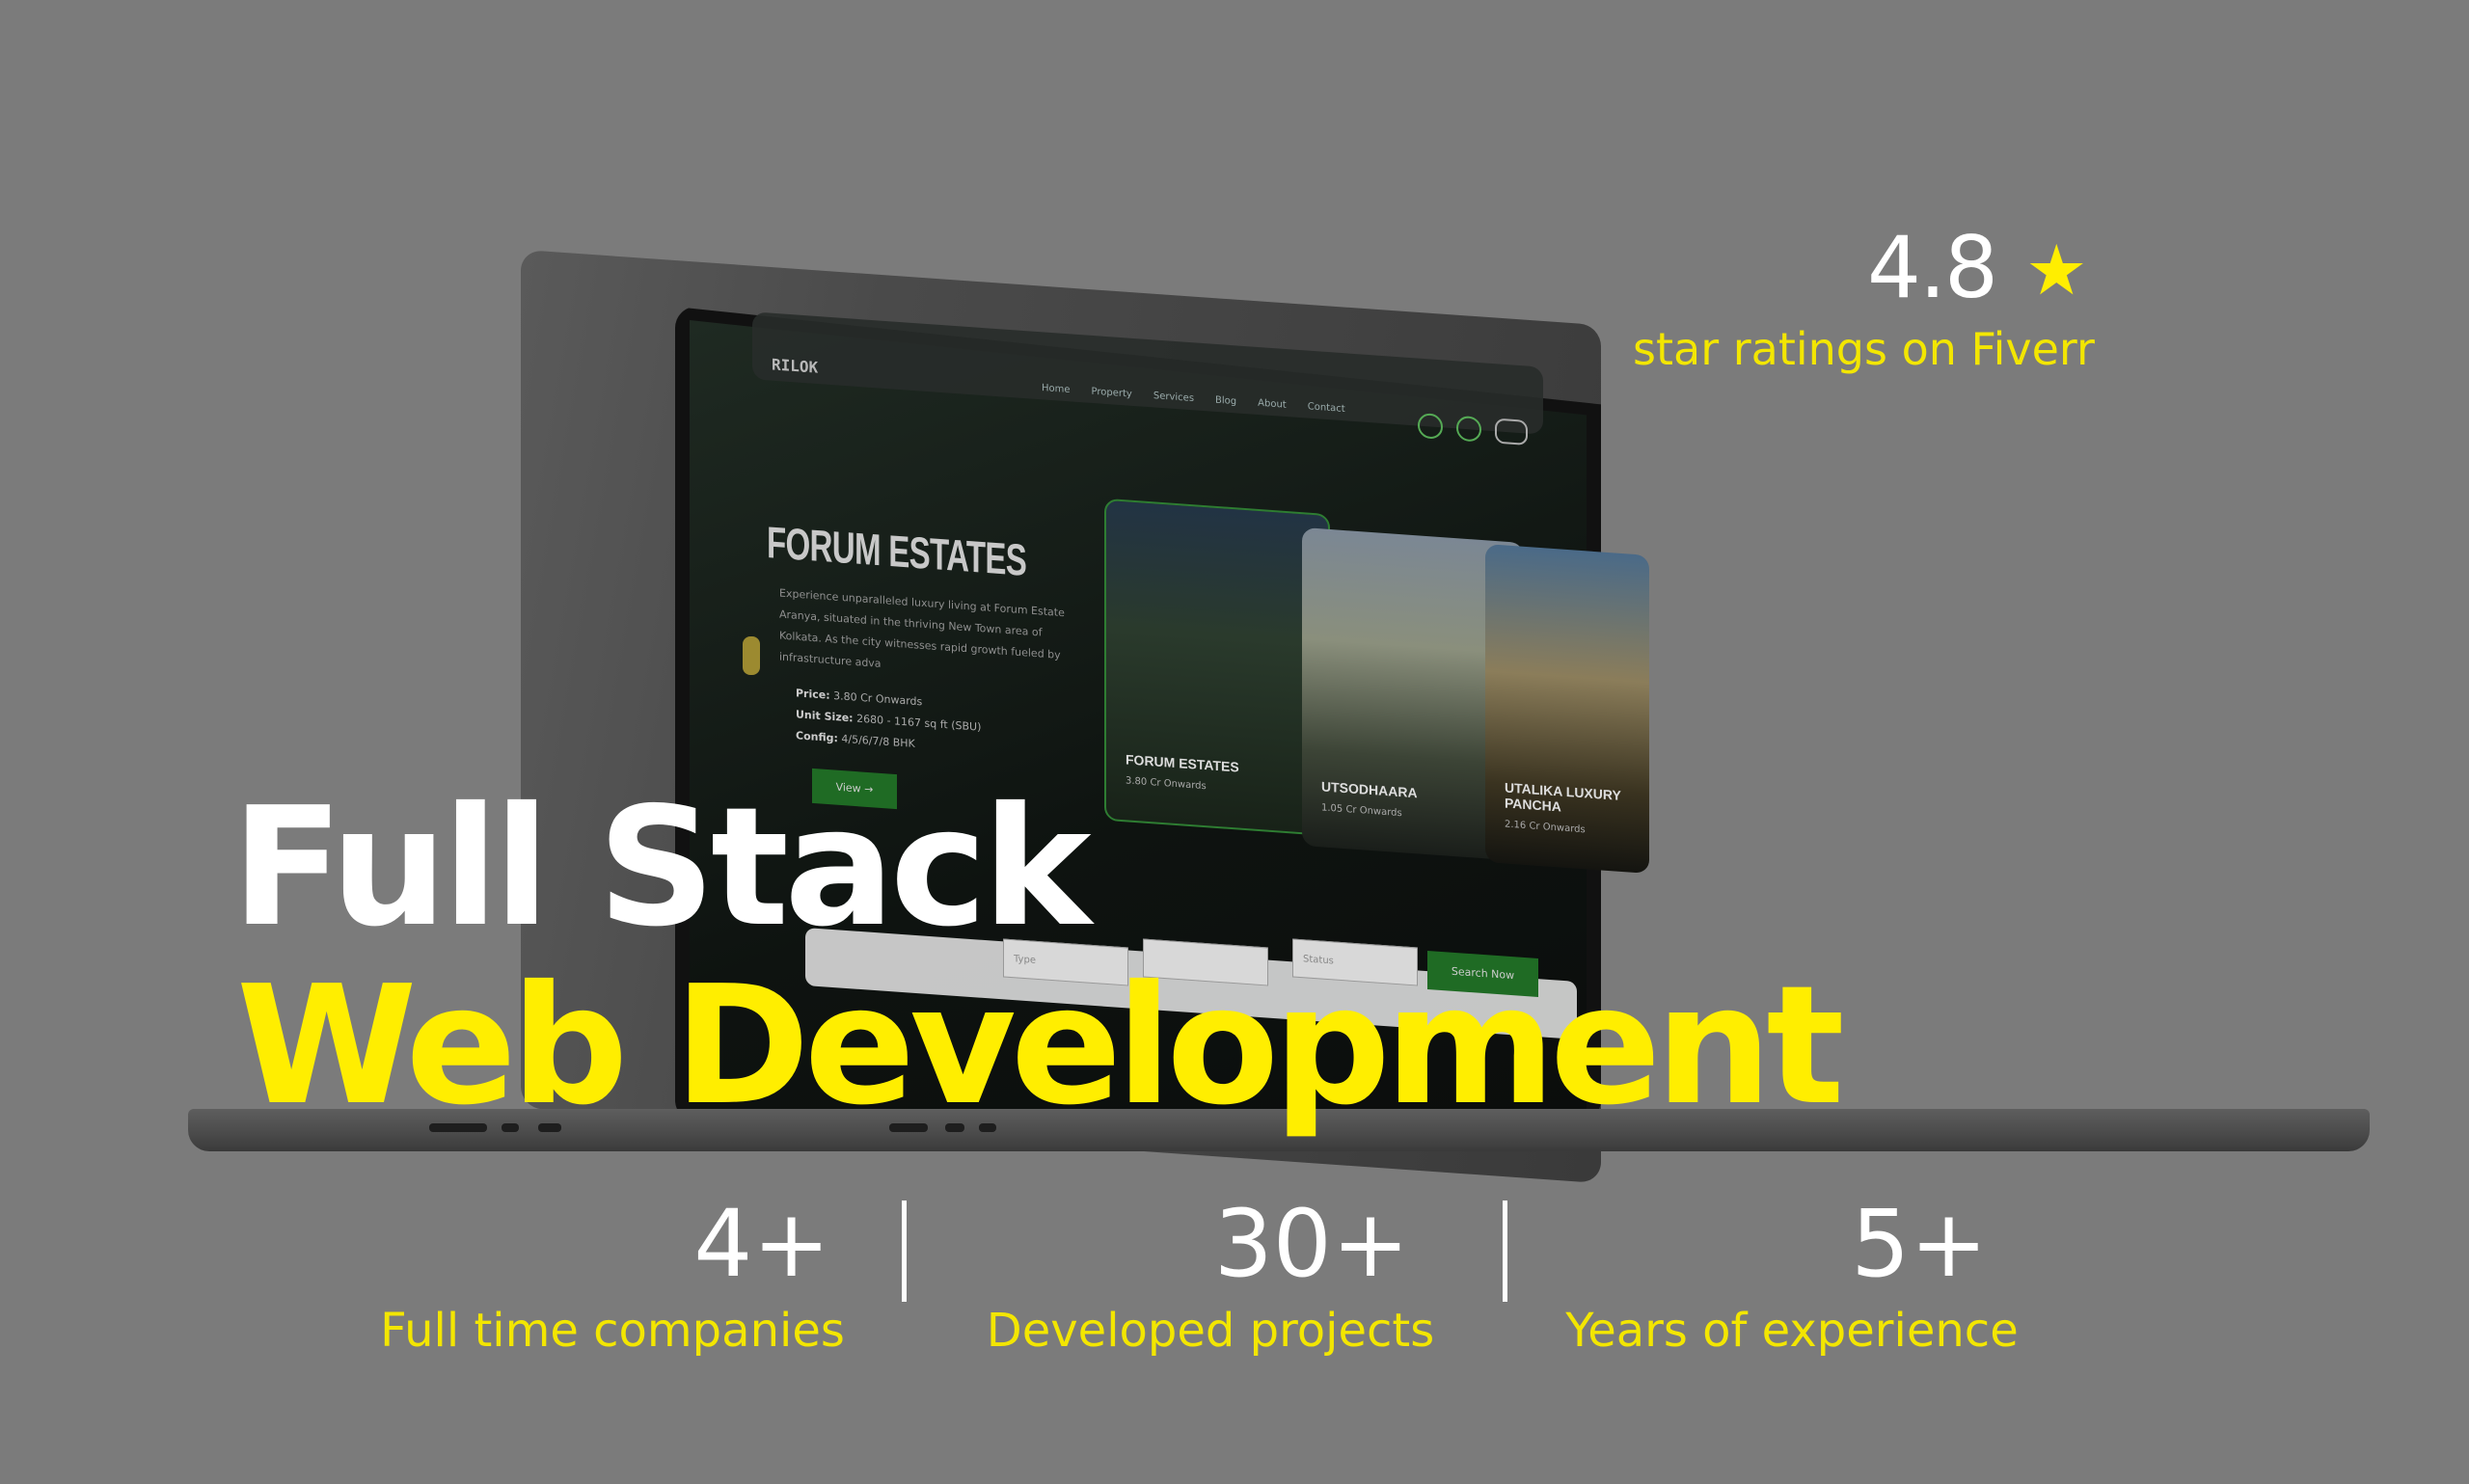 The width and height of the screenshot is (2469, 1484). Describe the element at coordinates (1567, 709) in the screenshot. I see `property-card: UTALIKA LUXURY PANCHA 2.16 Cr Onwards` at that location.